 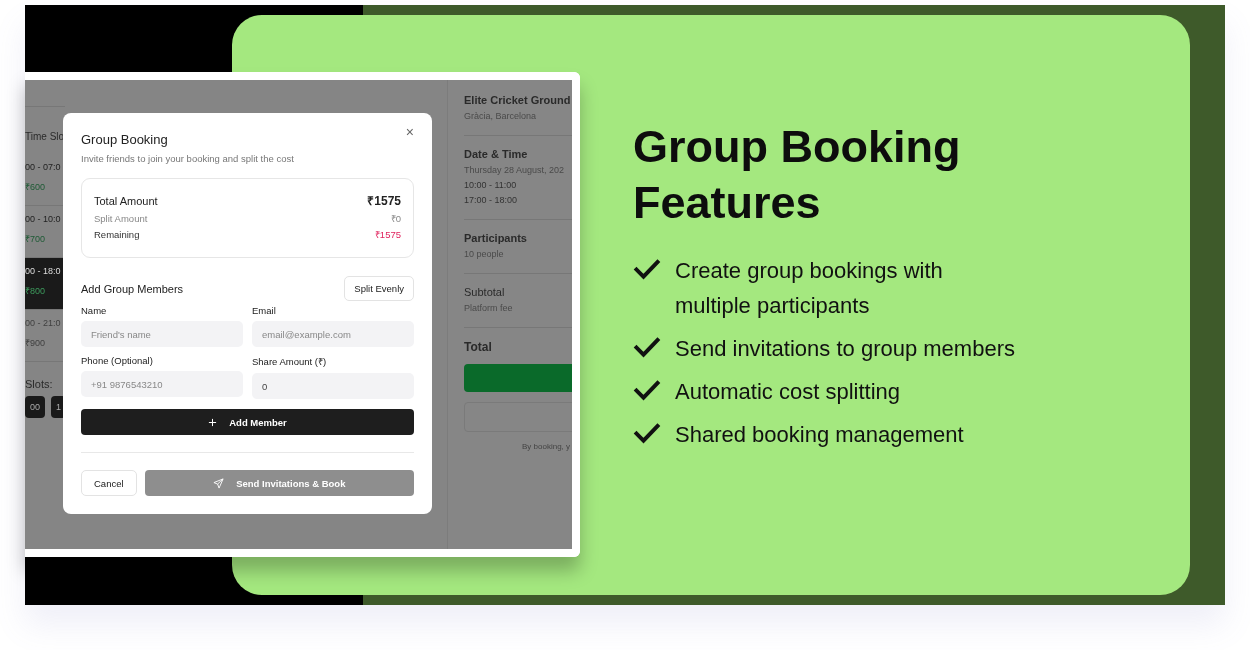 I want to click on section-heading: Add Group Members, so click(x=132, y=288).